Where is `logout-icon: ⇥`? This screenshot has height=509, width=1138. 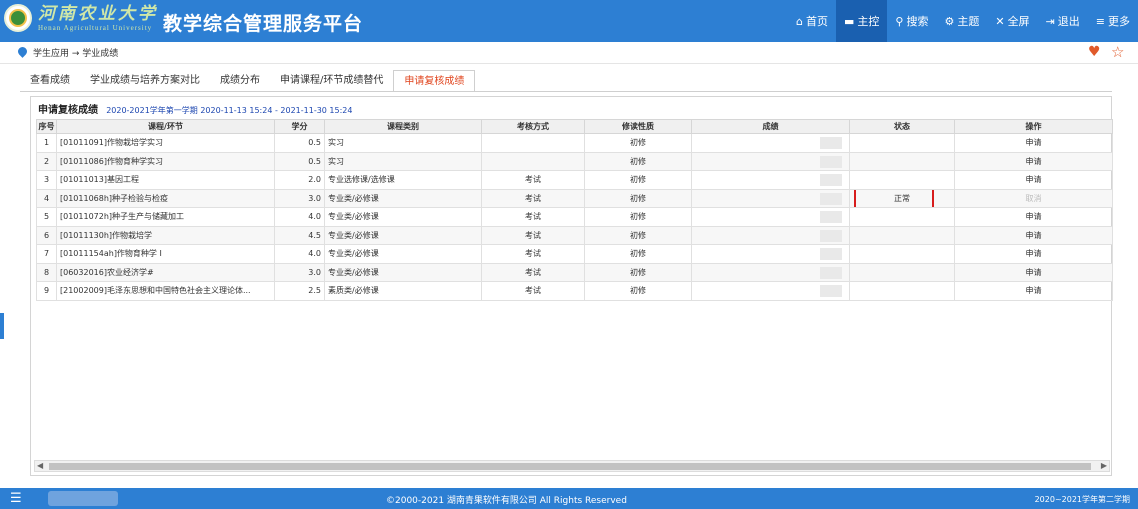
logout-icon: ⇥ is located at coordinates (1050, 21).